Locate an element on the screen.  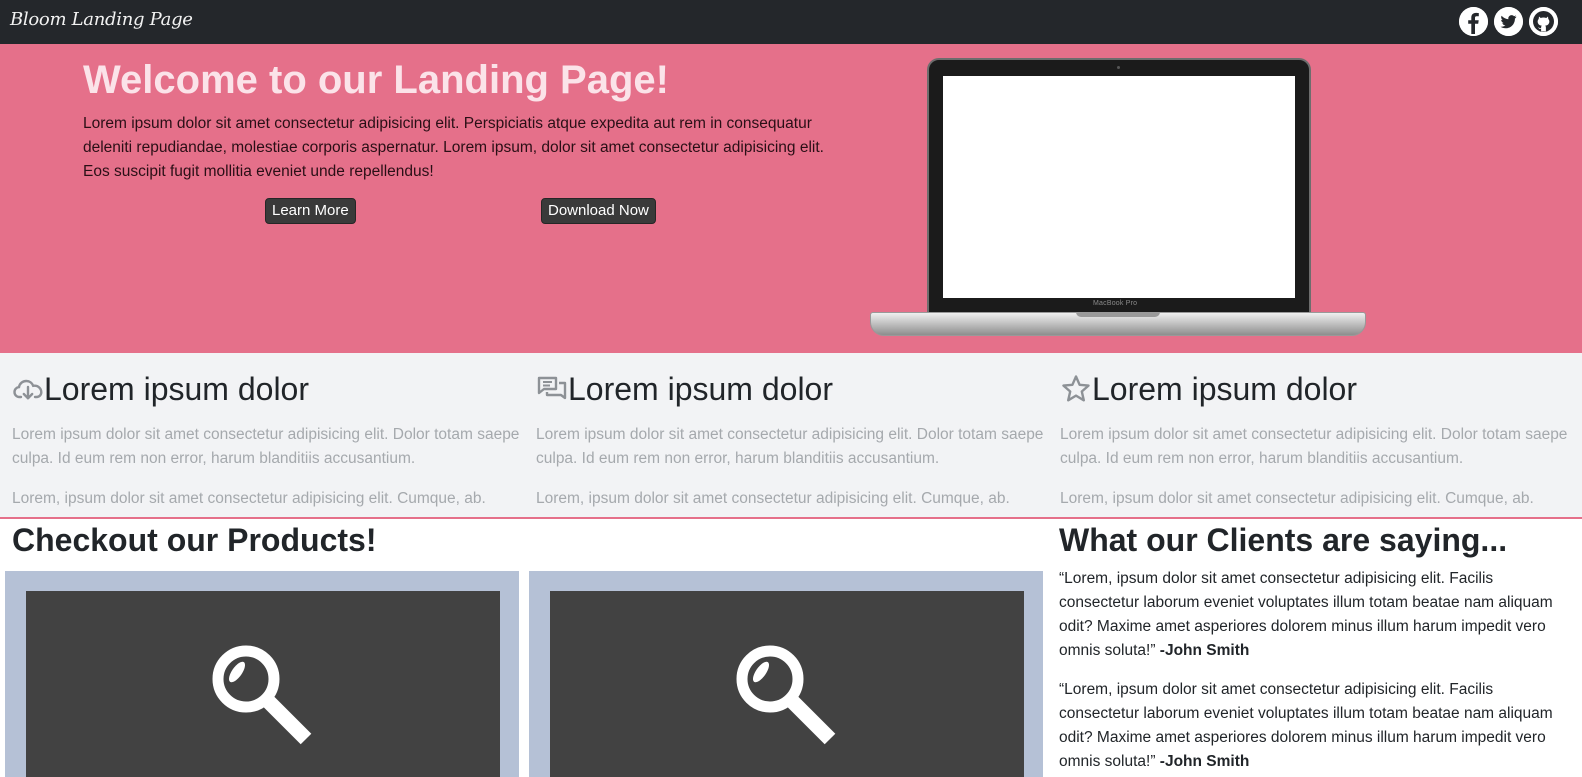
star-icon is located at coordinates (1076, 389).